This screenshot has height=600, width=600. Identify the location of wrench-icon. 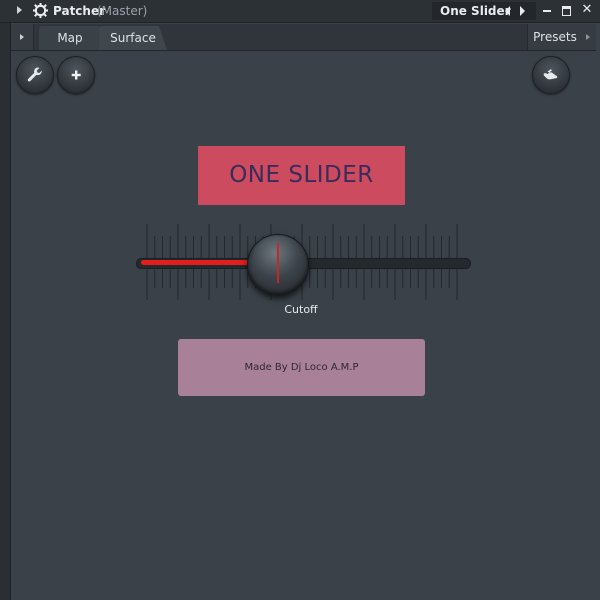
(34, 74).